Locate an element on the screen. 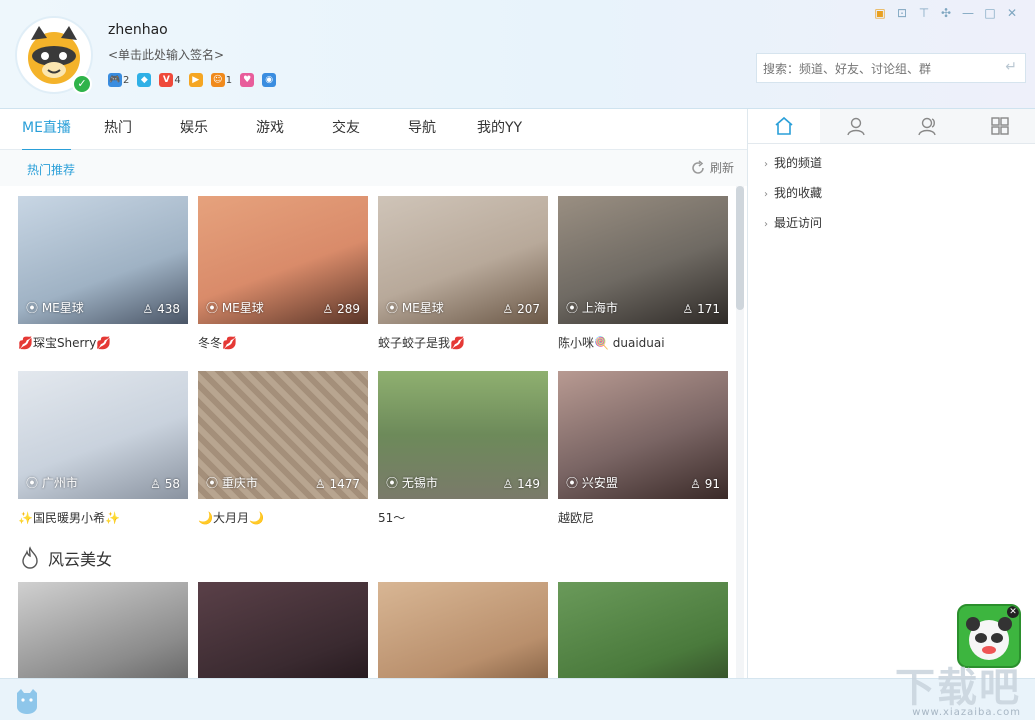  tab-games: 游戏 is located at coordinates (270, 129).